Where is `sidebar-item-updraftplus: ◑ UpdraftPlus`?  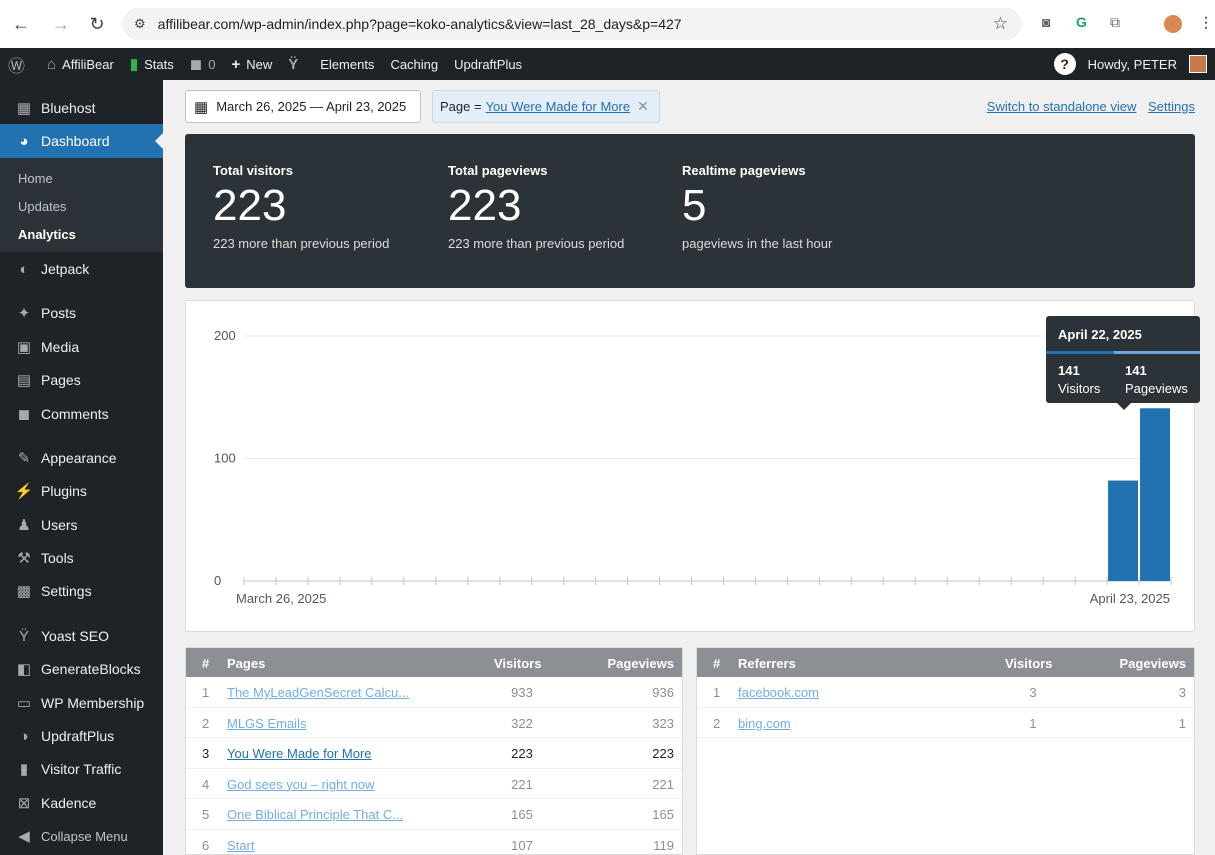 sidebar-item-updraftplus: ◑ UpdraftPlus is located at coordinates (81, 736).